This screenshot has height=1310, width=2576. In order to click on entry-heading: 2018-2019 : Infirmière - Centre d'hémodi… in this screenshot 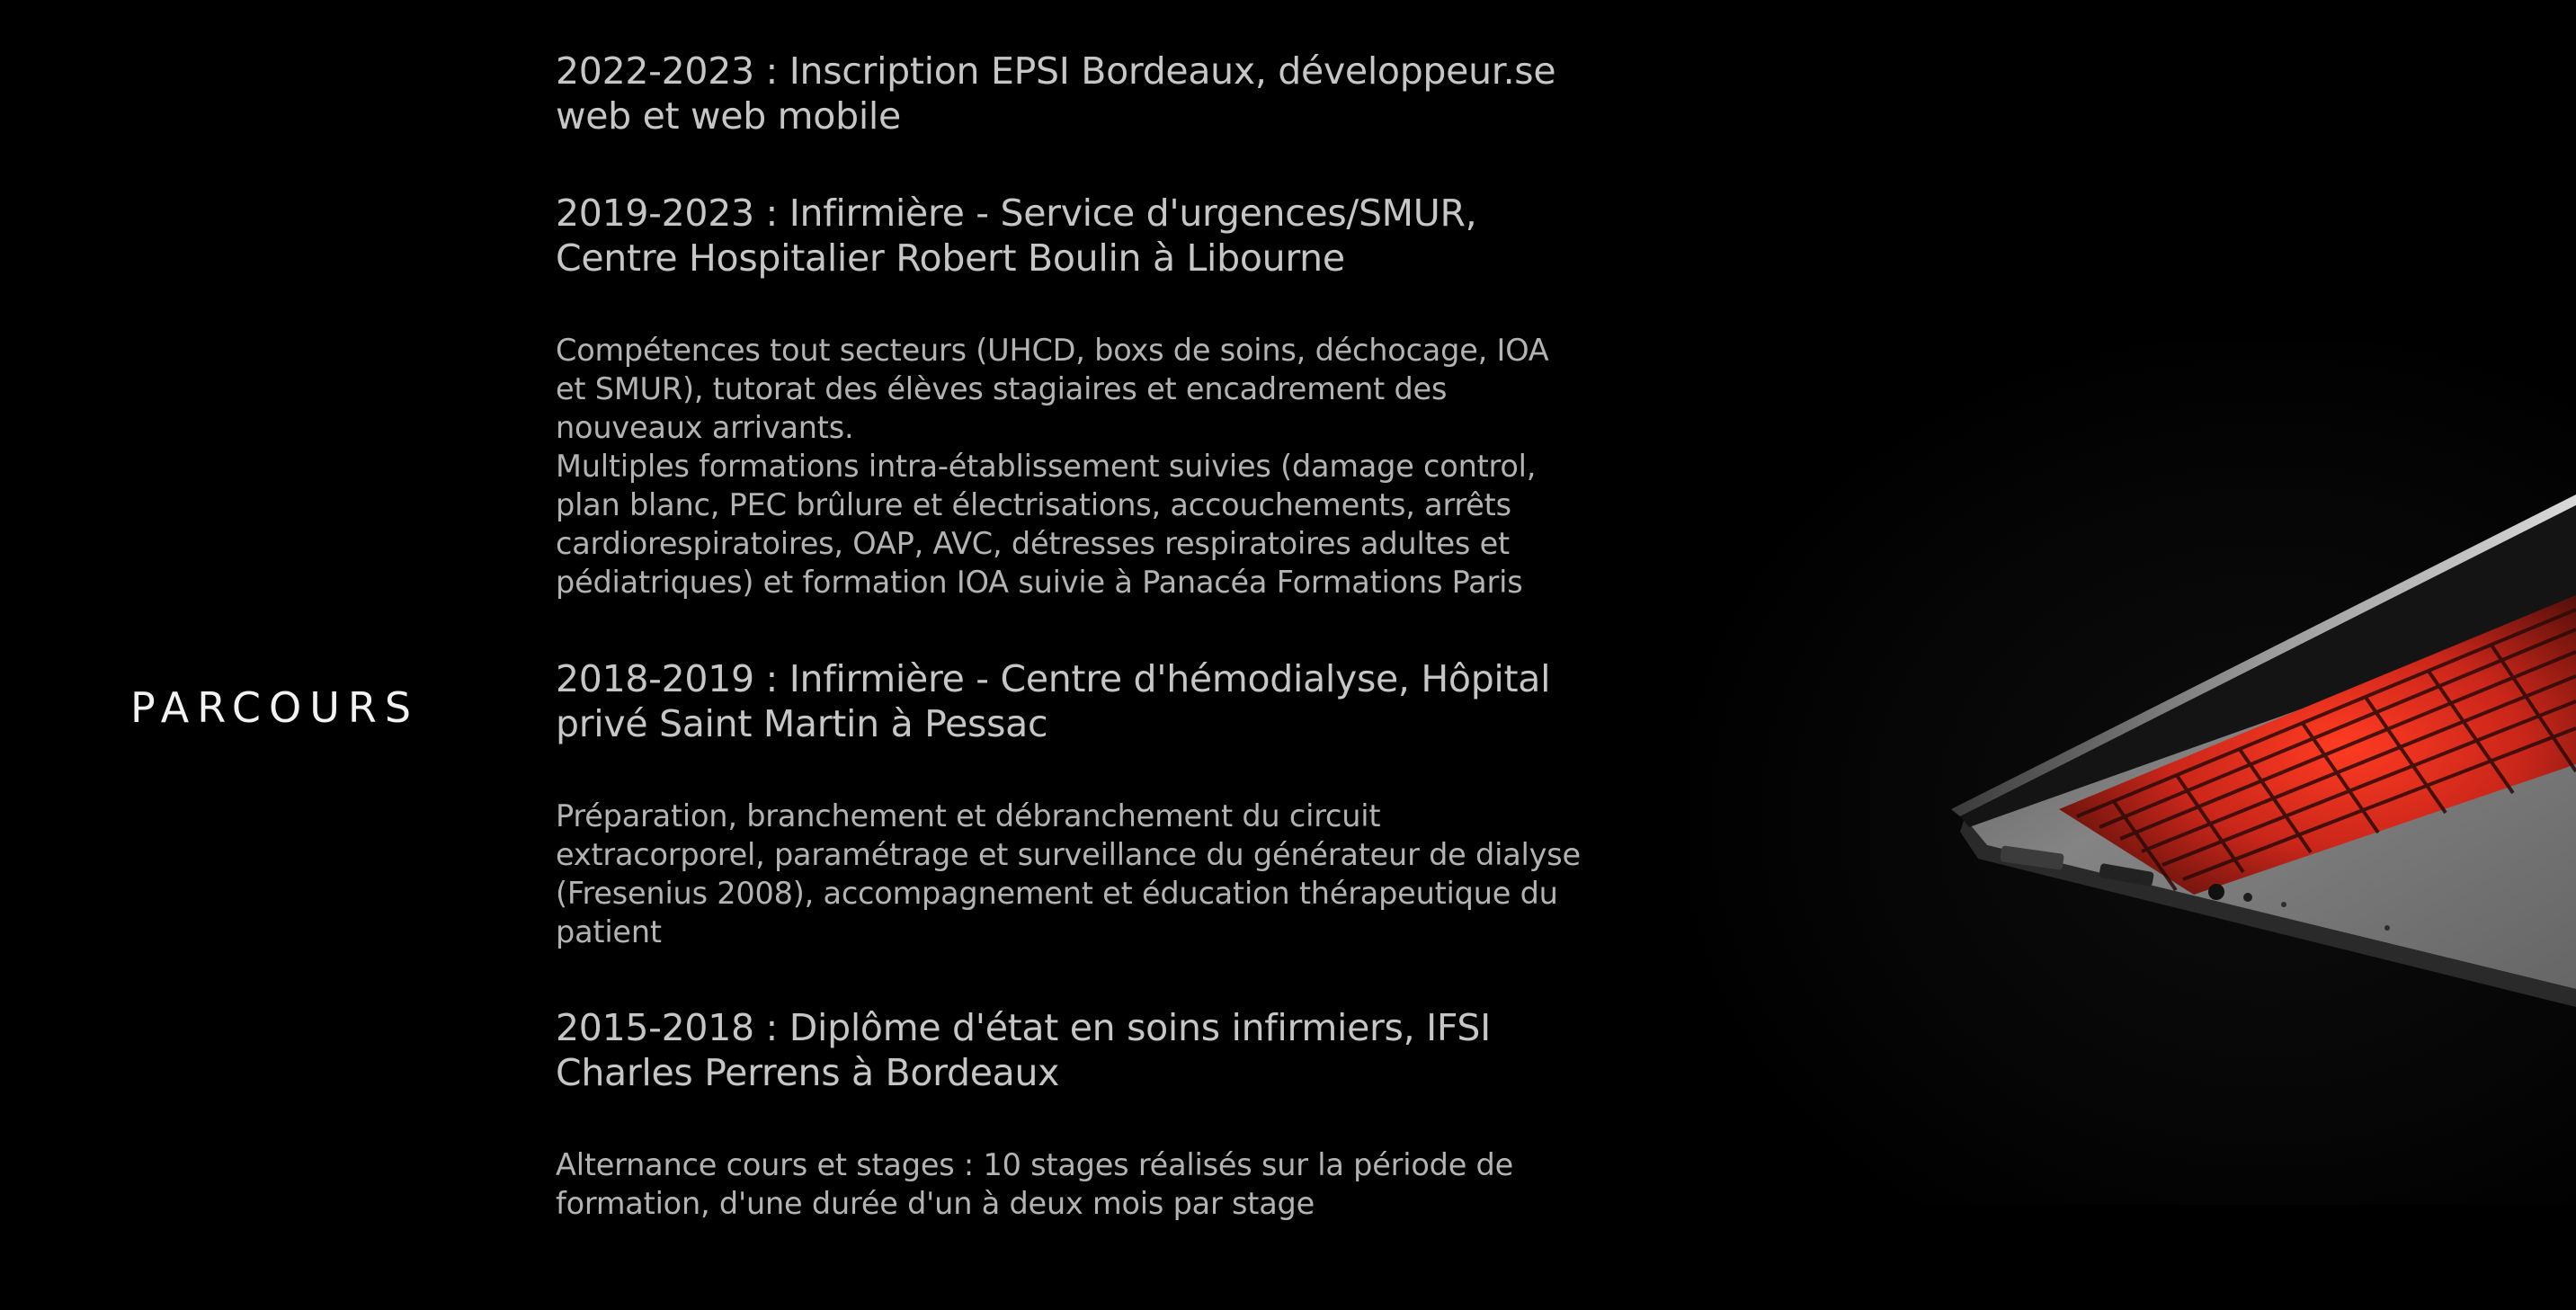, I will do `click(1054, 701)`.